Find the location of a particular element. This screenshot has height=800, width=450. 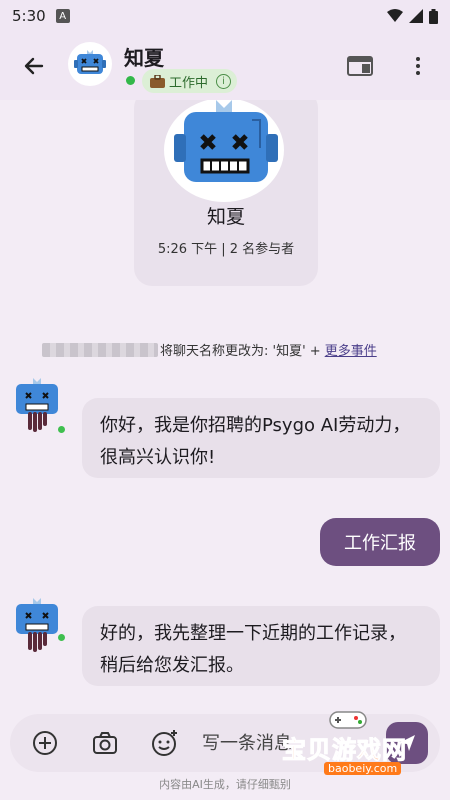

back-button is located at coordinates (34, 66).